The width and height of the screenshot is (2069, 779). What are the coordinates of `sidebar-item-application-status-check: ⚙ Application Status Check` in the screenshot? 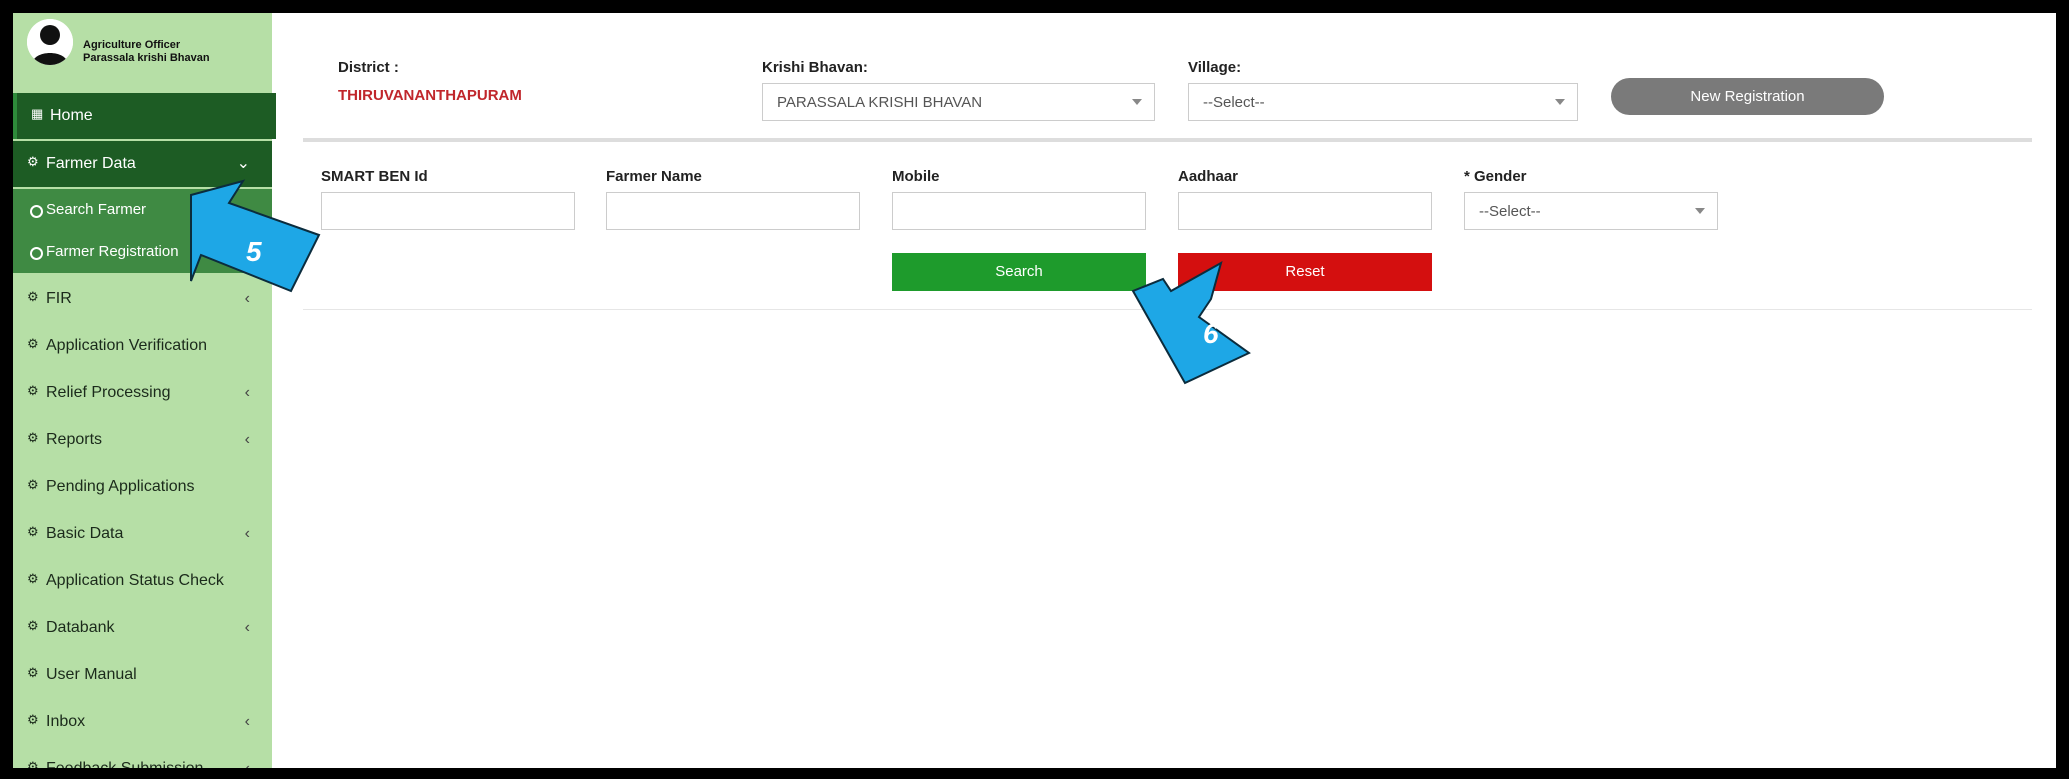 It's located at (142, 581).